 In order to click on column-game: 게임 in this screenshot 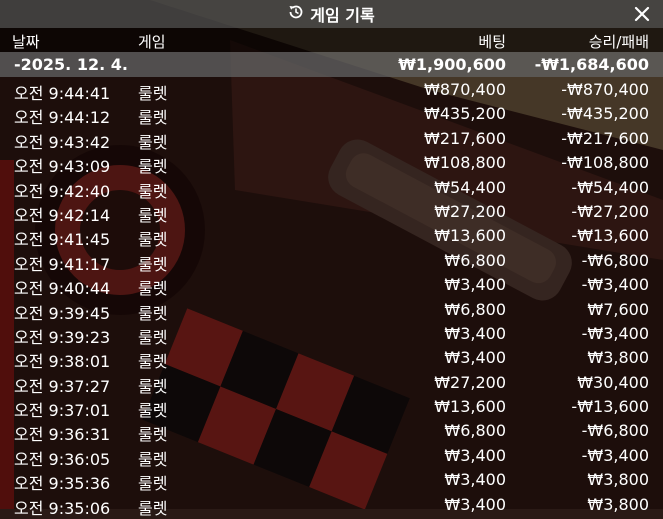, I will do `click(152, 42)`.